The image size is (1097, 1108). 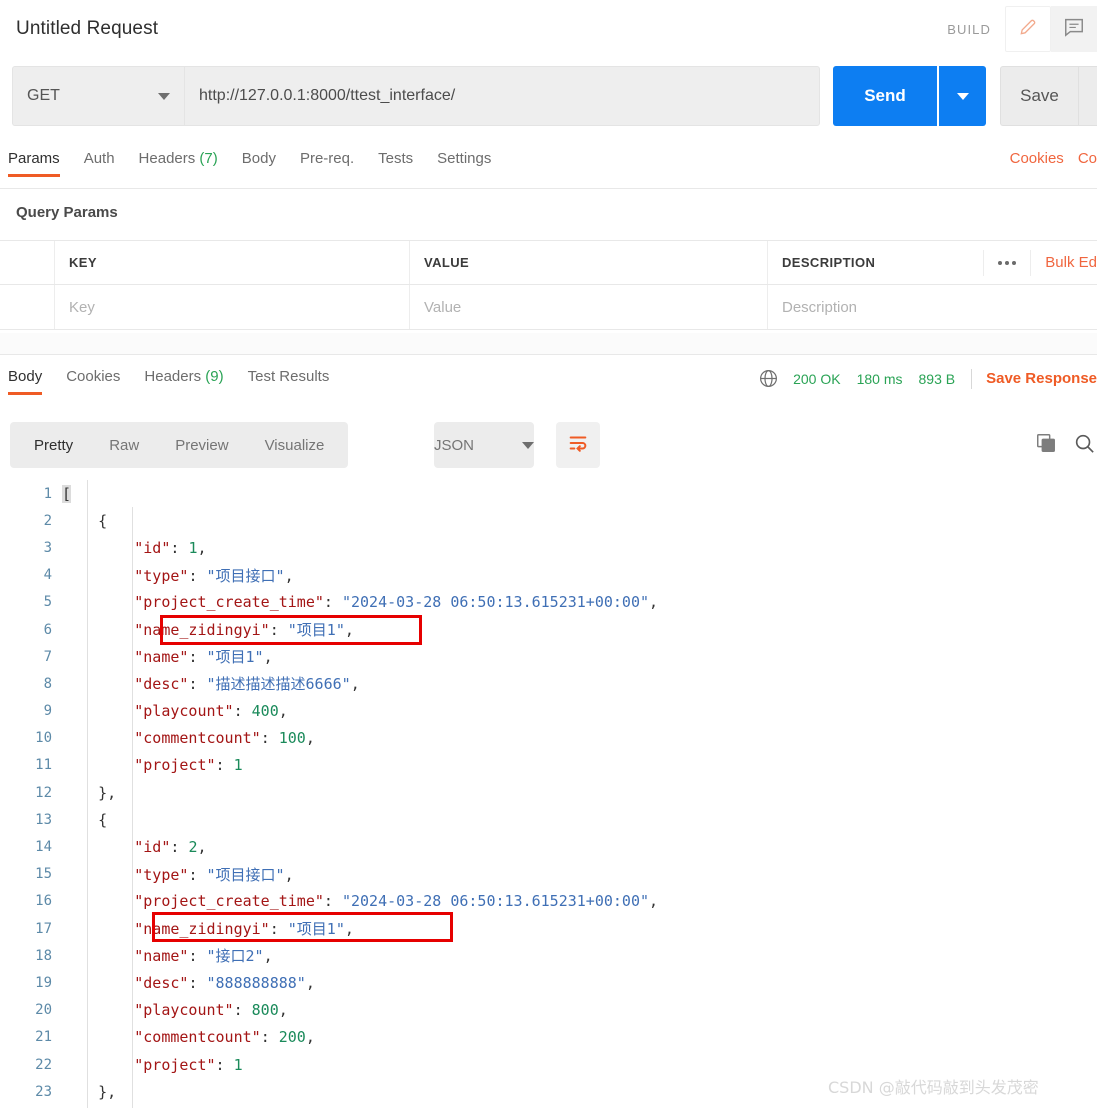 I want to click on code-line: 12 },, so click(x=548, y=792).